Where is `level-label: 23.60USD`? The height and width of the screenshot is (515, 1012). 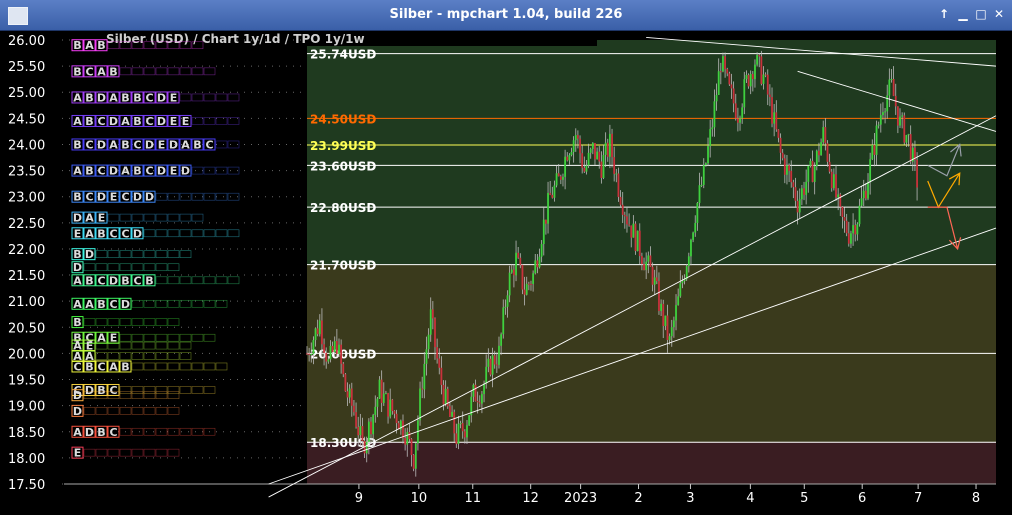 level-label: 23.60USD is located at coordinates (343, 166).